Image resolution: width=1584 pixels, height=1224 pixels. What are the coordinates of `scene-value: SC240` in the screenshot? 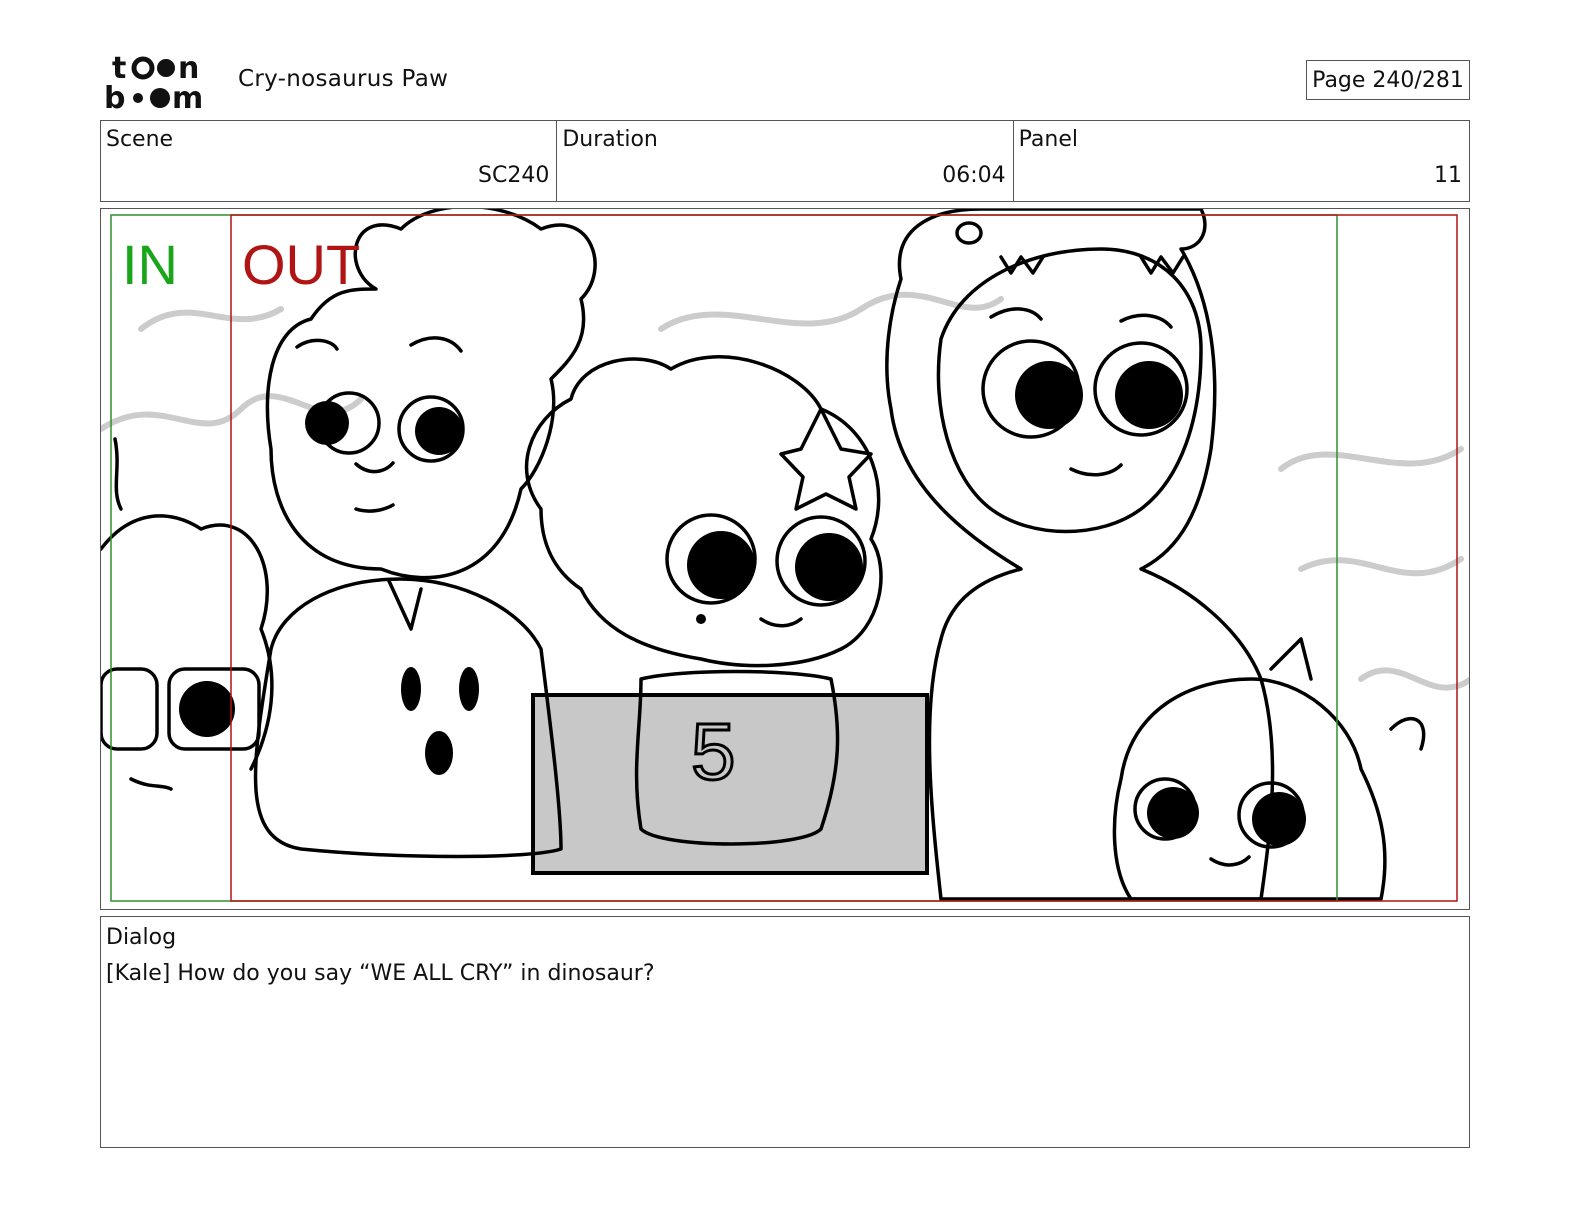 It's located at (514, 175).